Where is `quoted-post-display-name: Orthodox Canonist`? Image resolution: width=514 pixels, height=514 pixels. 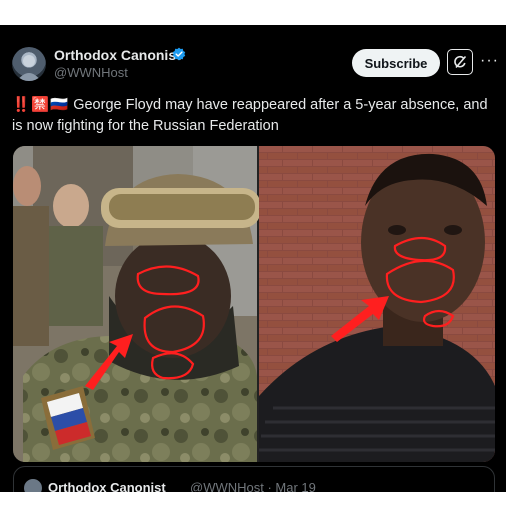 quoted-post-display-name: Orthodox Canonist is located at coordinates (107, 486).